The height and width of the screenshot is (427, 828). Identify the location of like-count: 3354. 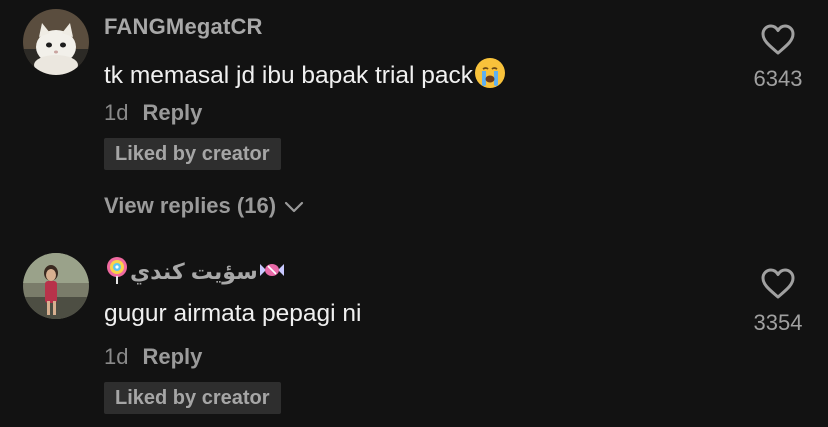
(778, 322).